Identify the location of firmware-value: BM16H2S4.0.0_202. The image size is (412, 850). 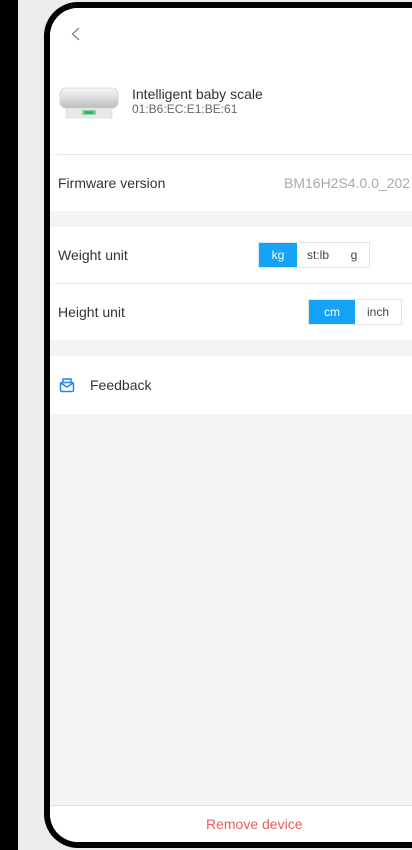
(347, 183).